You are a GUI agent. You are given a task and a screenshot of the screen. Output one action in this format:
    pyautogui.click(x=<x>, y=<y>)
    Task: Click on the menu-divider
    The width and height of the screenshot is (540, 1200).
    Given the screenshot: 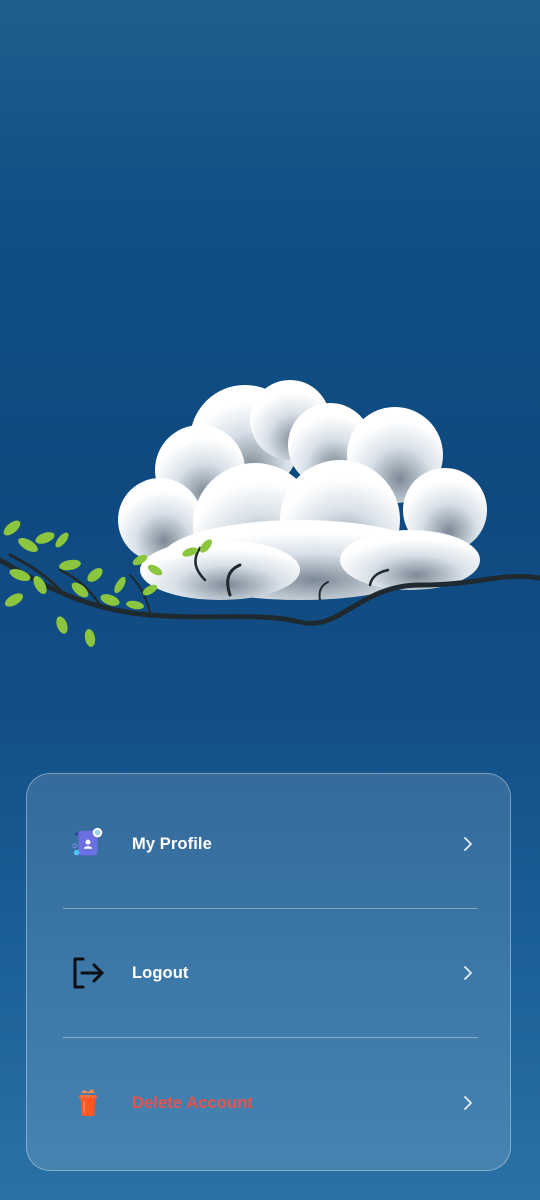 What is the action you would take?
    pyautogui.click(x=270, y=1037)
    